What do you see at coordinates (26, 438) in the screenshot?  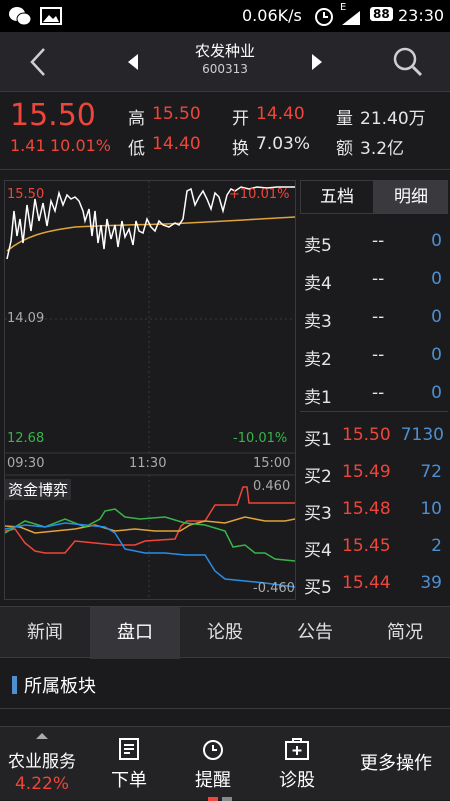 I see `y-axis-low: 12.68` at bounding box center [26, 438].